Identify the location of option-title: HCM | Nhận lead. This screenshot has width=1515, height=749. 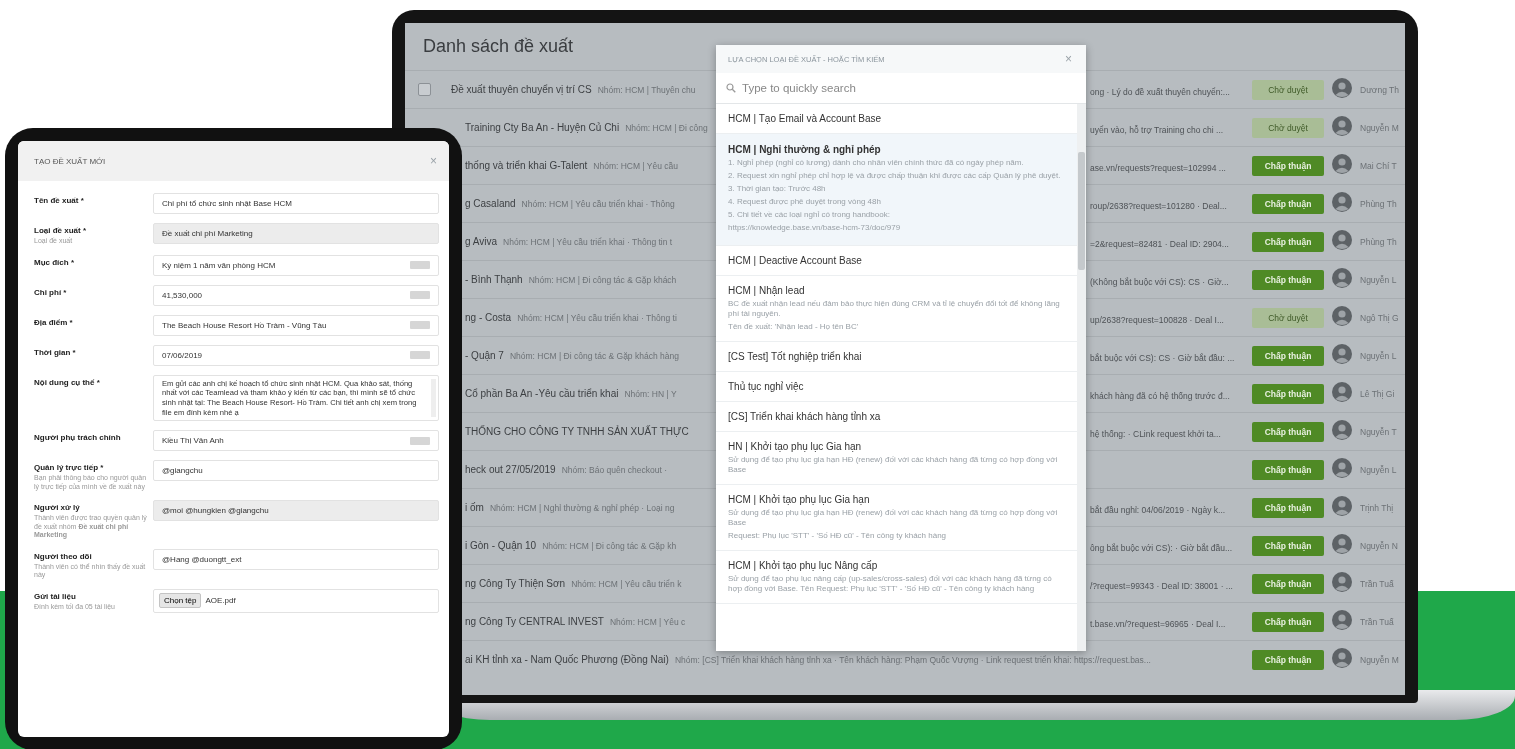
(767, 290).